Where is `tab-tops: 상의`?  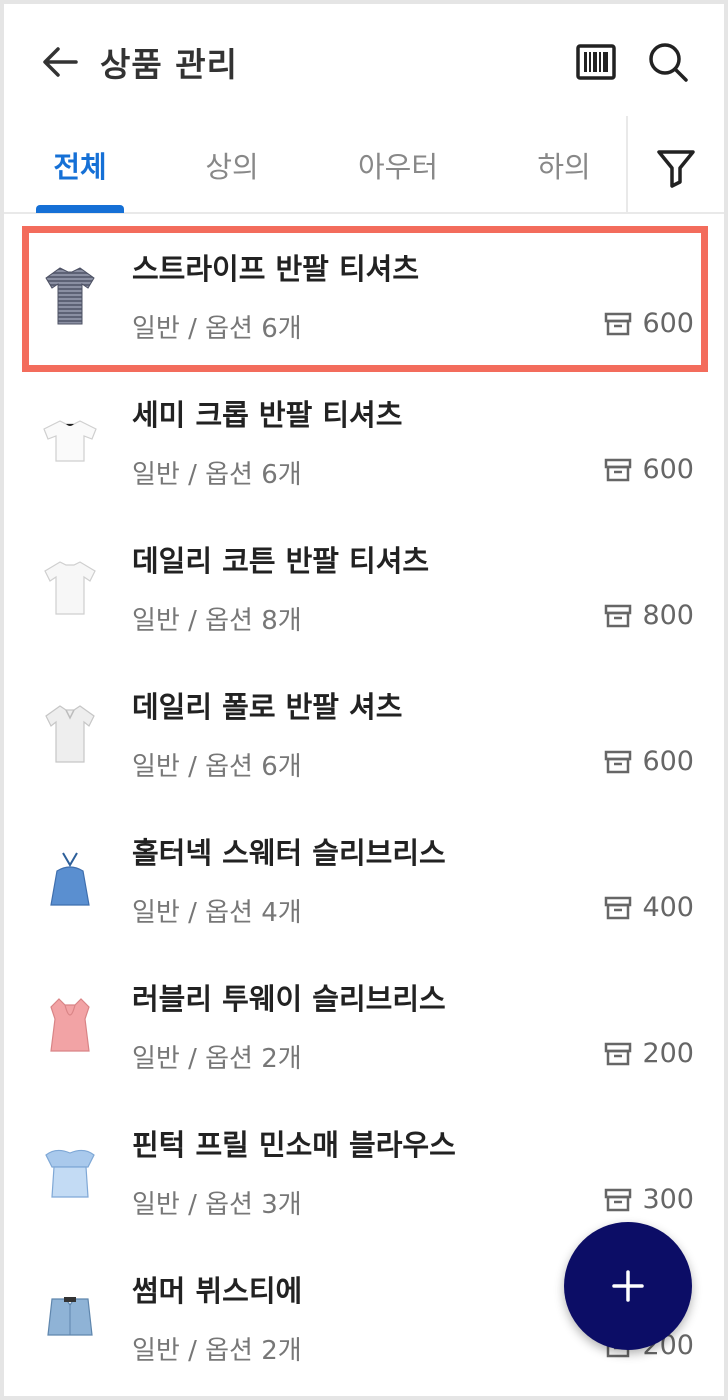 tab-tops: 상의 is located at coordinates (232, 165).